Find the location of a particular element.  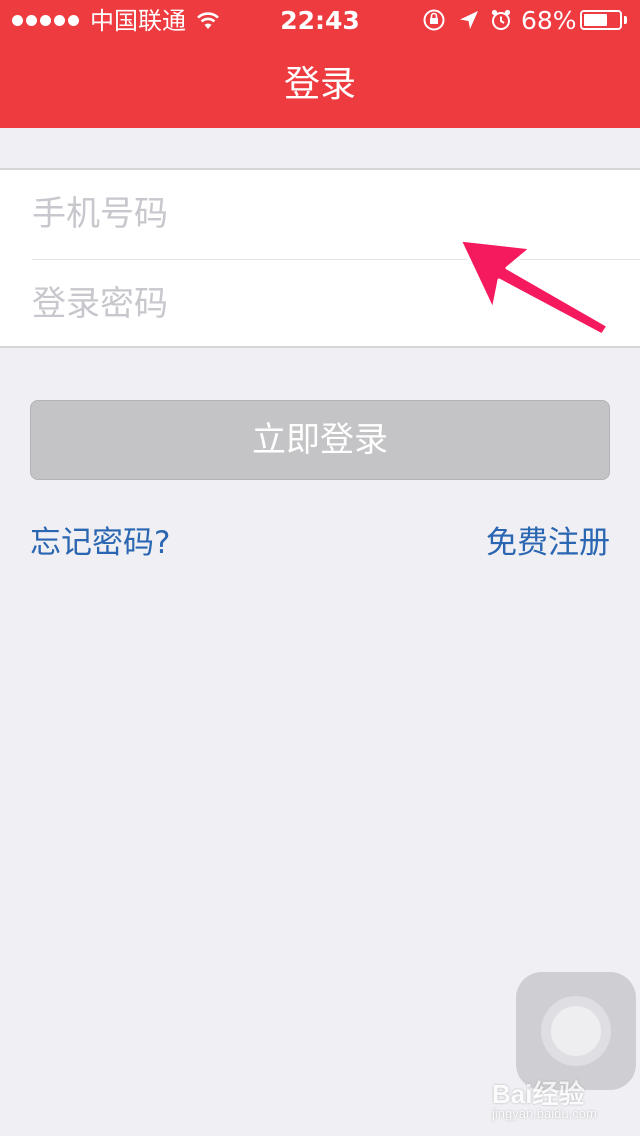

status-bar: 中国联通 22:43 68% is located at coordinates (320, 20).